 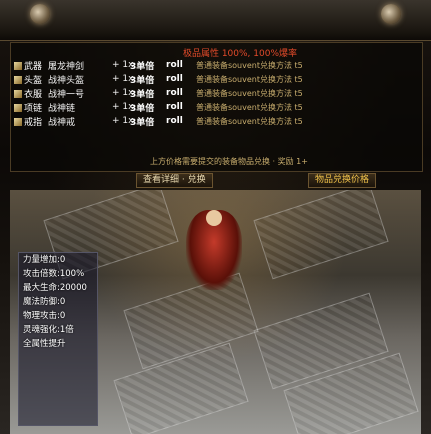 What do you see at coordinates (44, 260) in the screenshot?
I see `stat-line: 力量增加:0` at bounding box center [44, 260].